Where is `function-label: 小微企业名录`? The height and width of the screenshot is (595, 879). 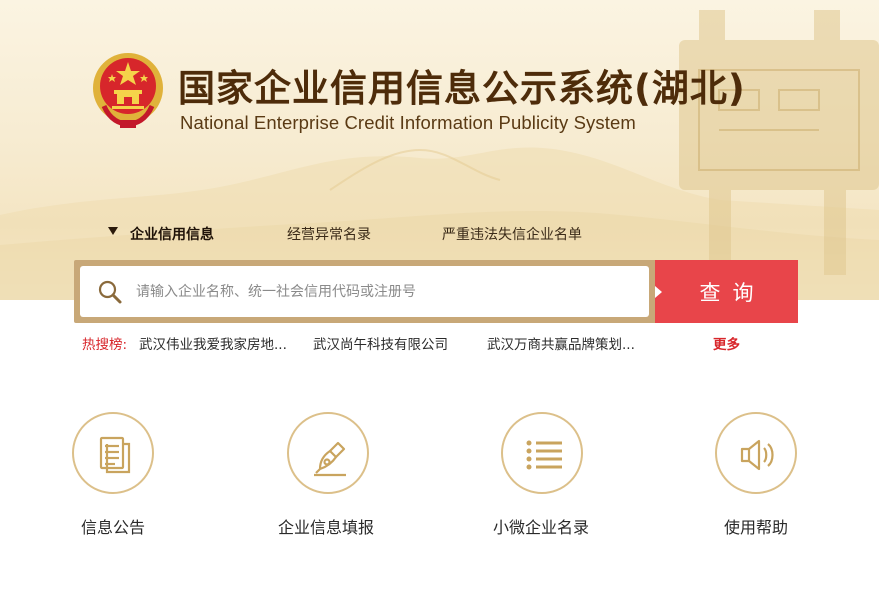 function-label: 小微企业名录 is located at coordinates (541, 527).